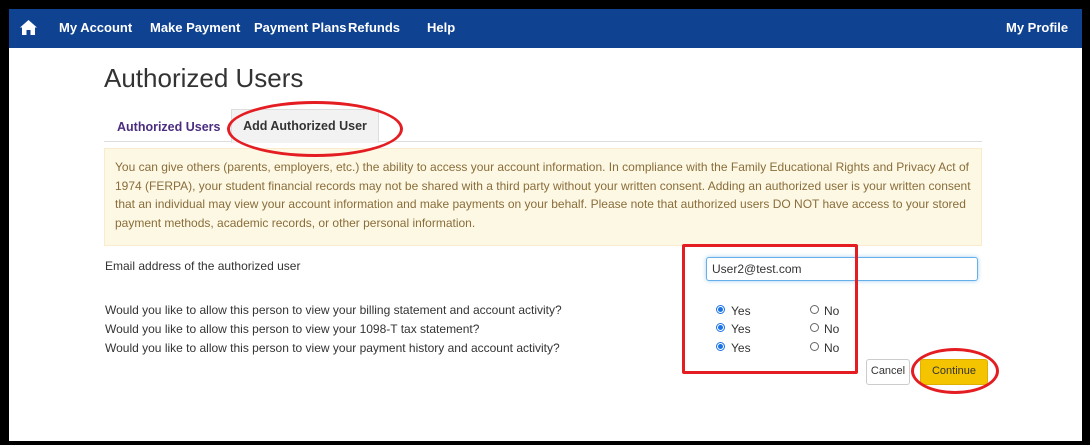  What do you see at coordinates (842, 269) in the screenshot?
I see `email-input` at bounding box center [842, 269].